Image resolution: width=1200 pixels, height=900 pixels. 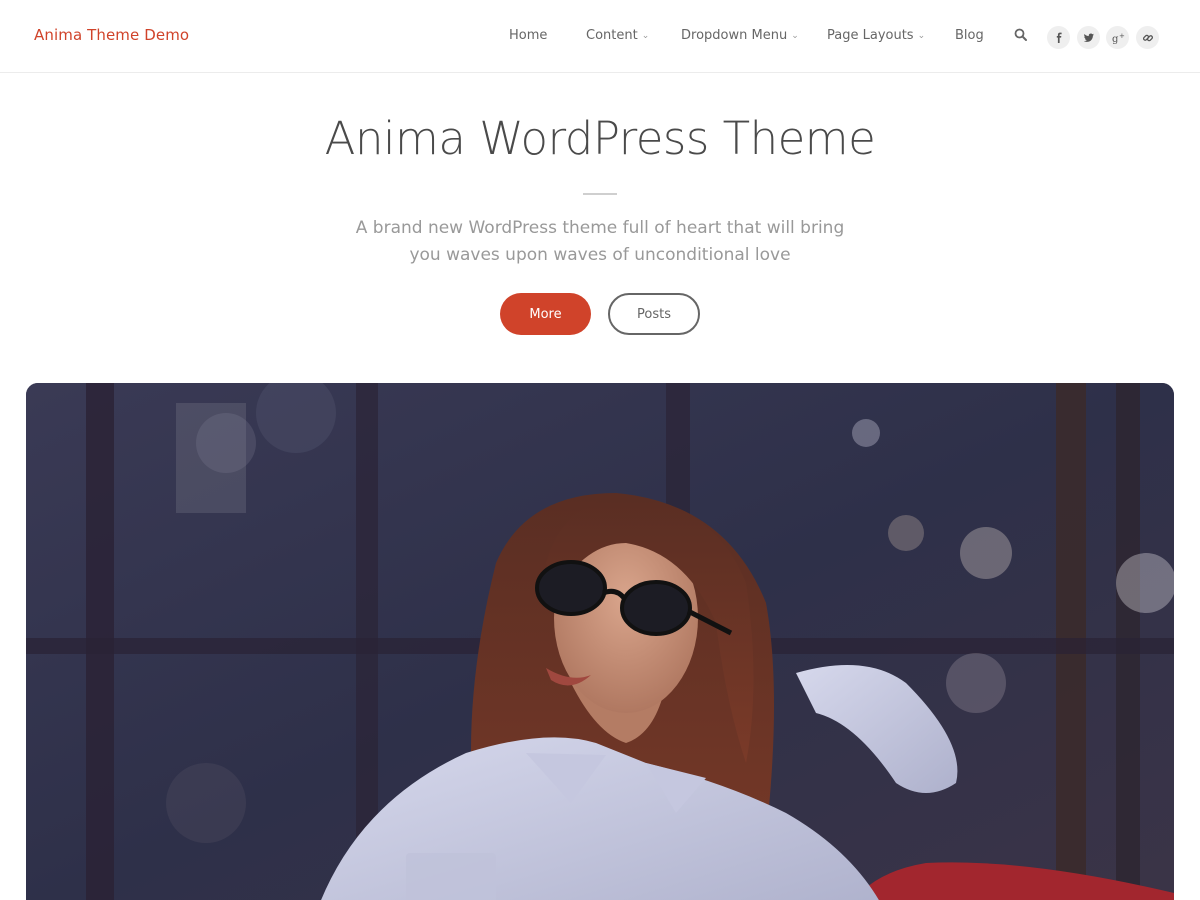 I want to click on nav-item-blog: Blog, so click(x=969, y=35).